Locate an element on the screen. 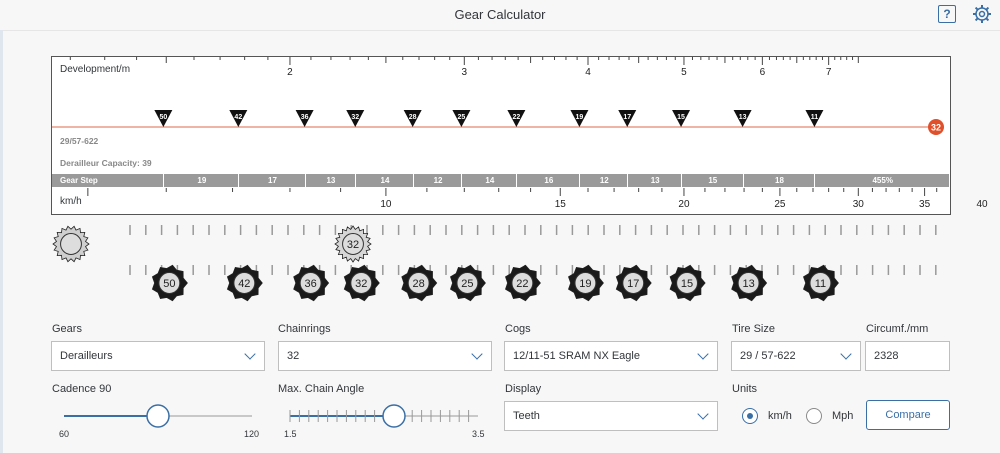  title-bar: Gear Calculator ? is located at coordinates (500, 15).